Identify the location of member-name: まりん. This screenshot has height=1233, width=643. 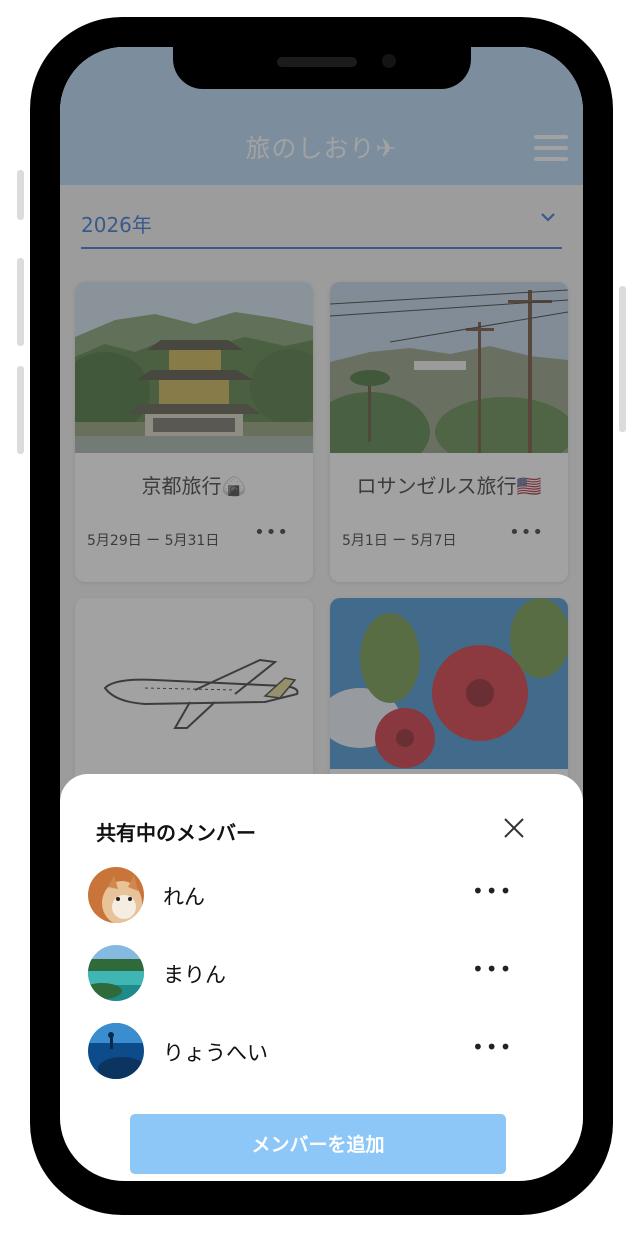
(194, 975).